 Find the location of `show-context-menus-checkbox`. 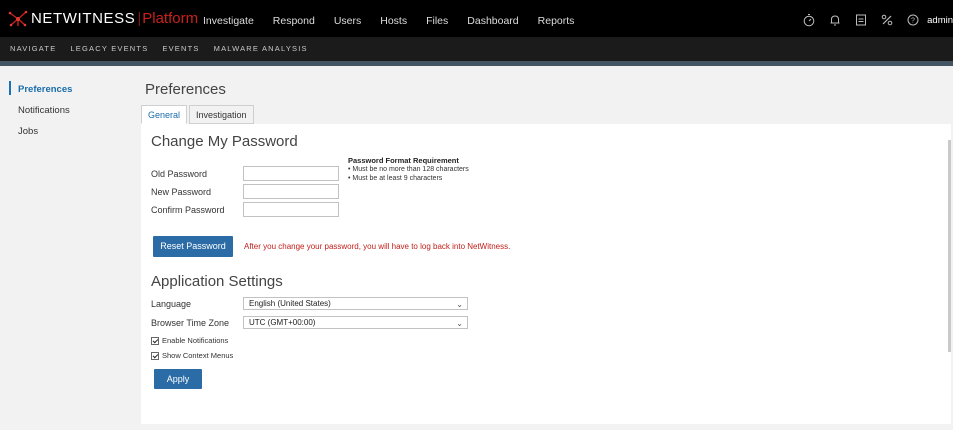

show-context-menus-checkbox is located at coordinates (155, 355).